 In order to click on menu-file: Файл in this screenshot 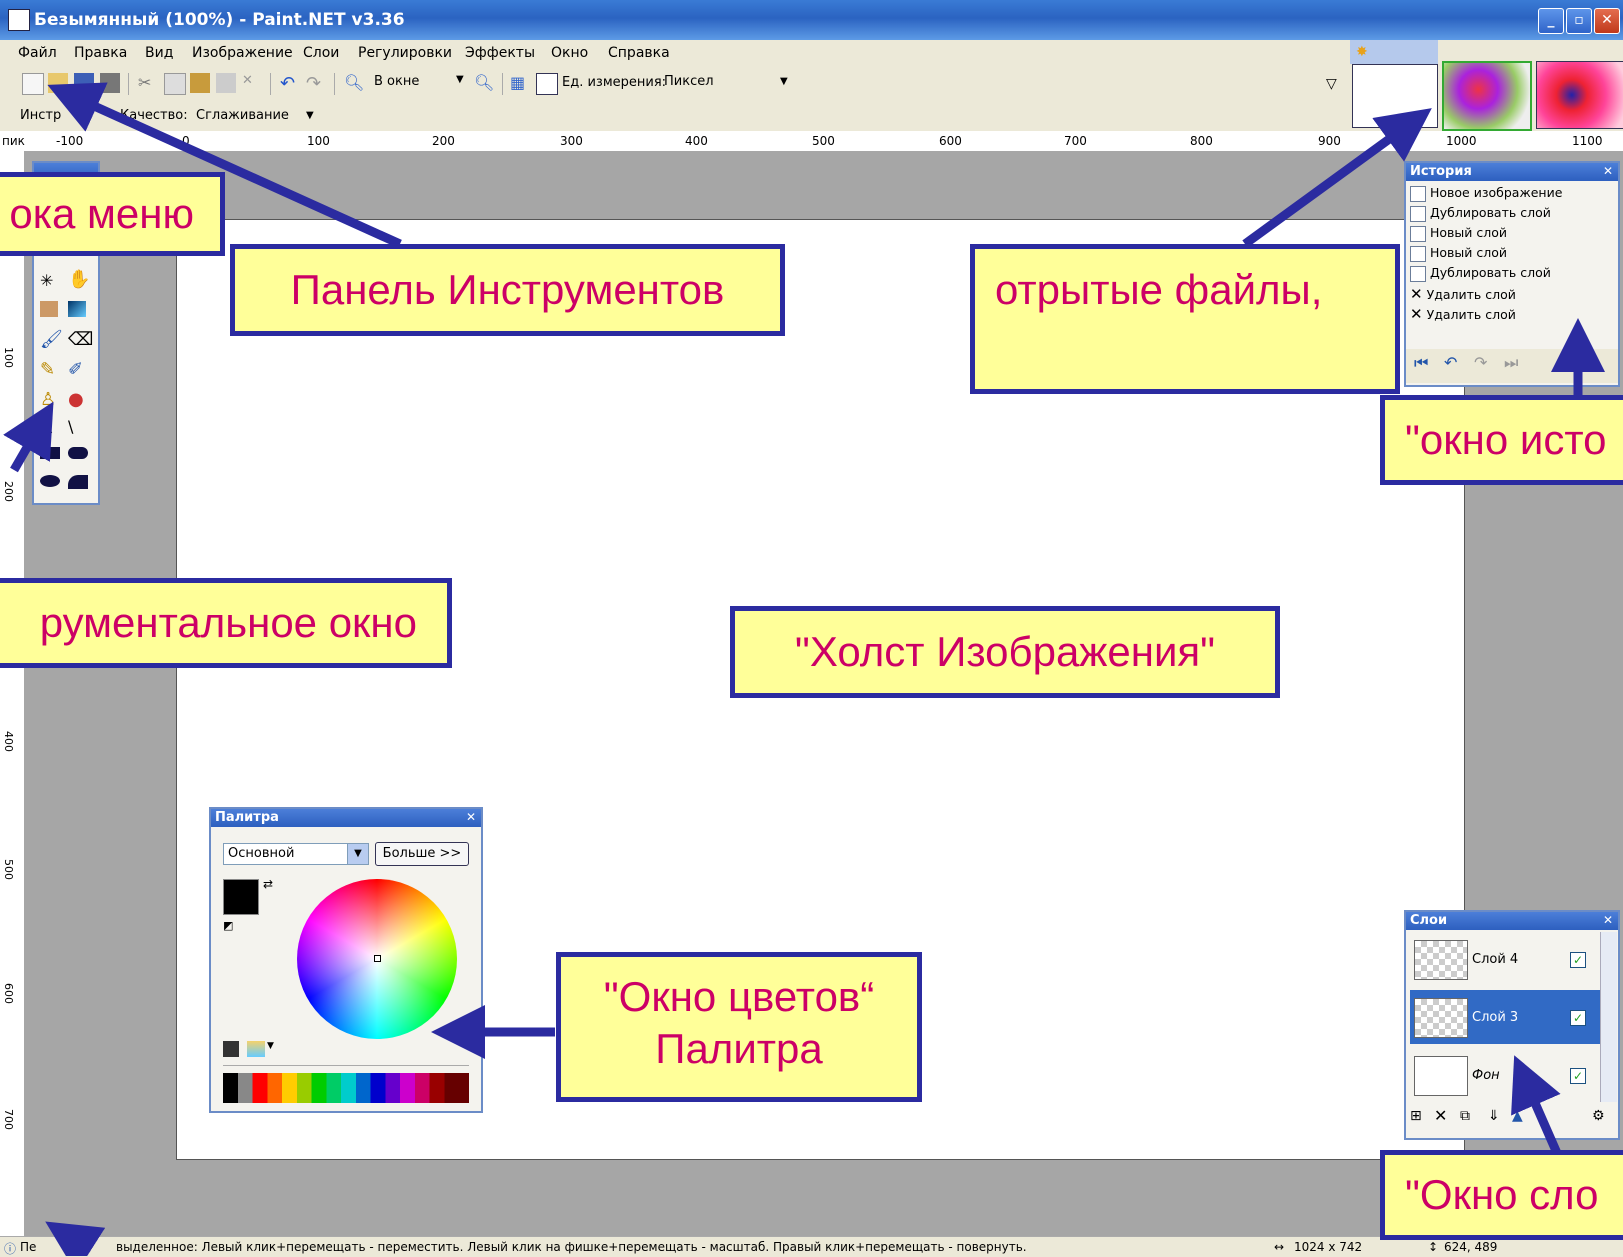, I will do `click(37, 53)`.